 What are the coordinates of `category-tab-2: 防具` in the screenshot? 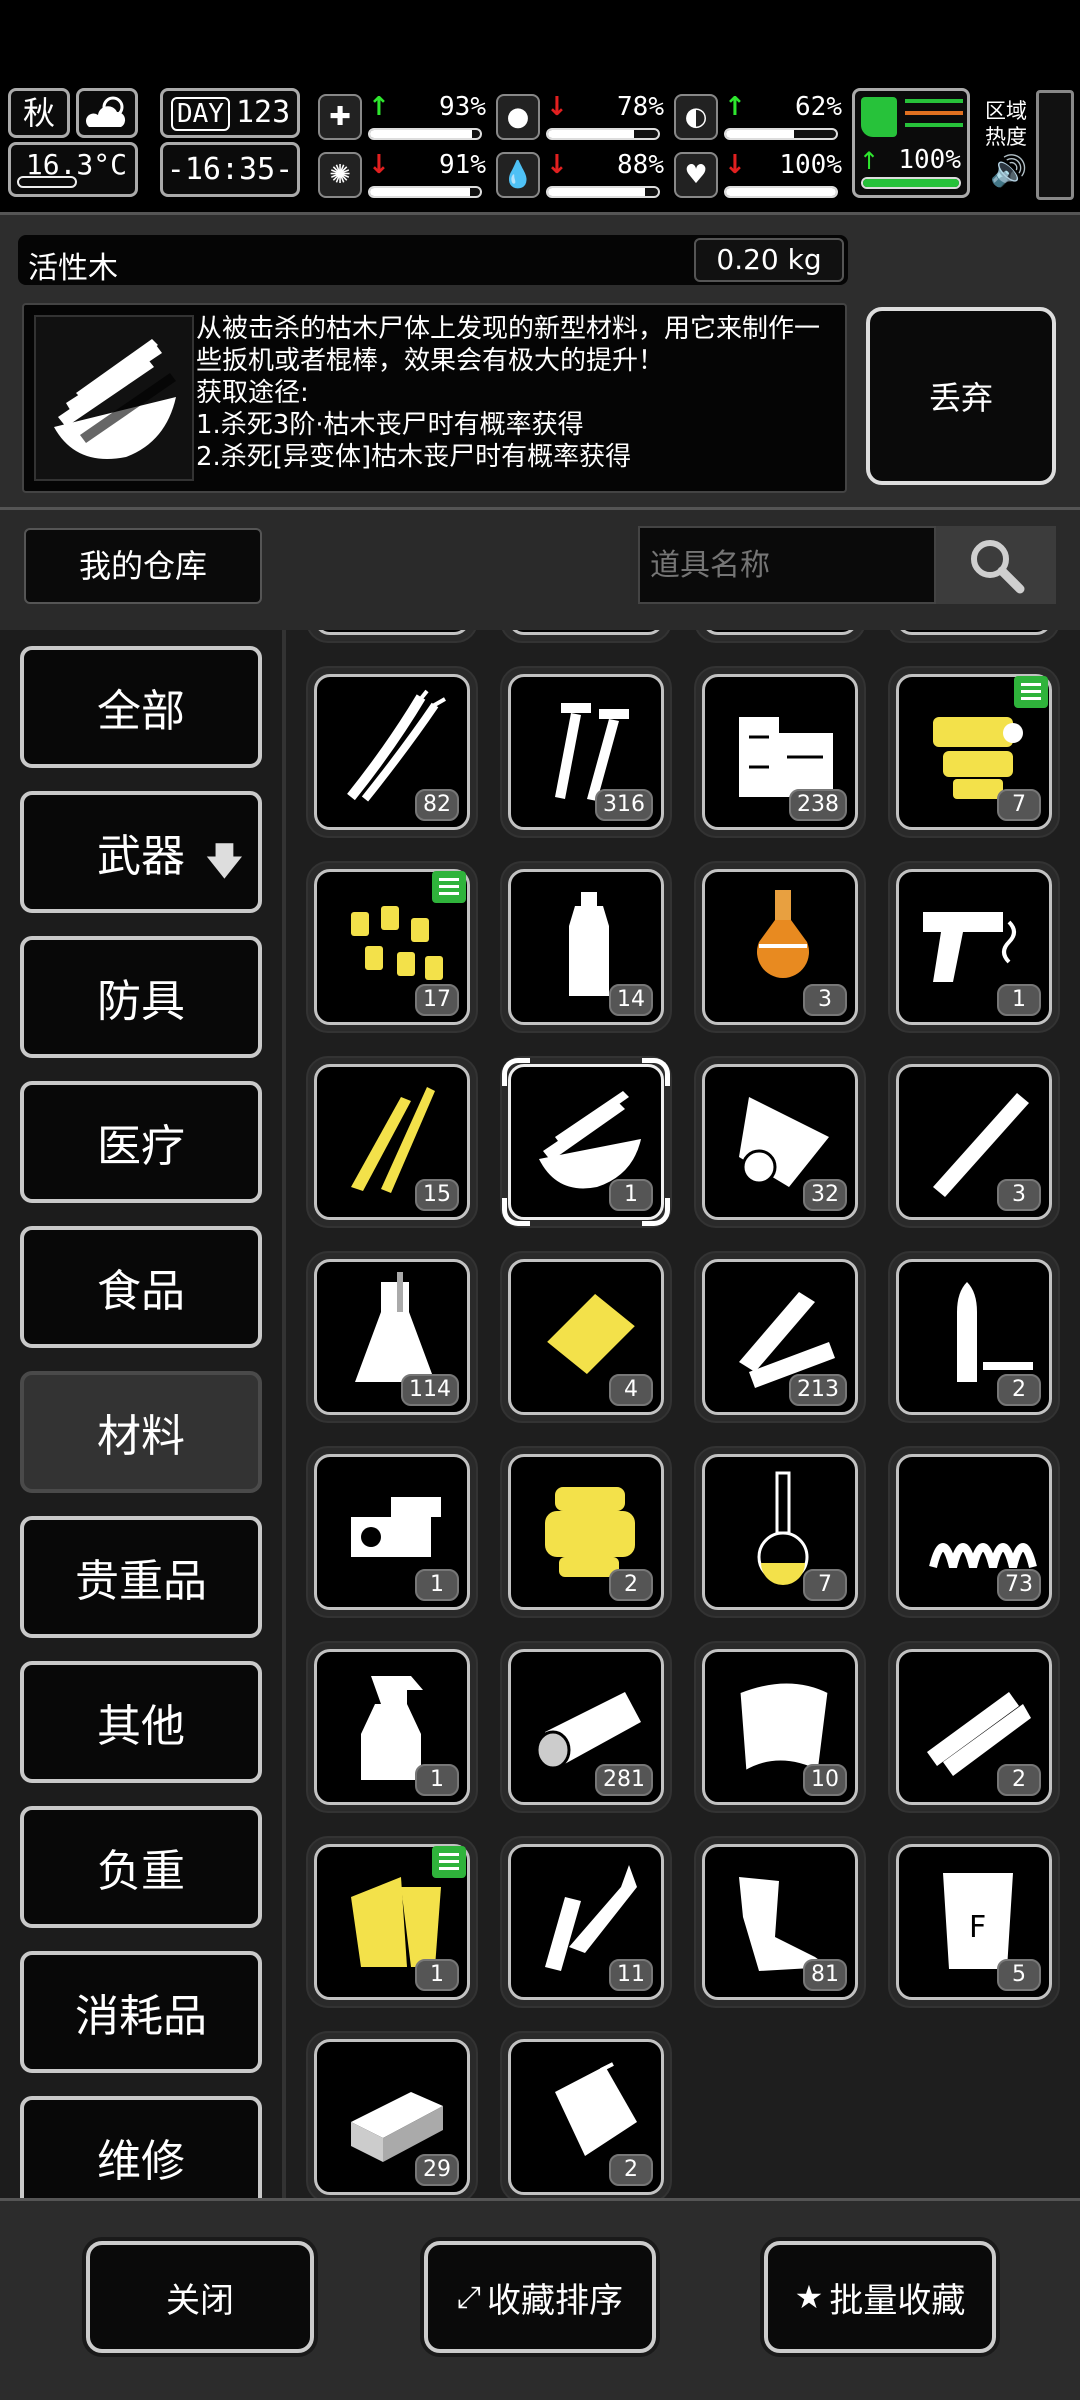 It's located at (141, 997).